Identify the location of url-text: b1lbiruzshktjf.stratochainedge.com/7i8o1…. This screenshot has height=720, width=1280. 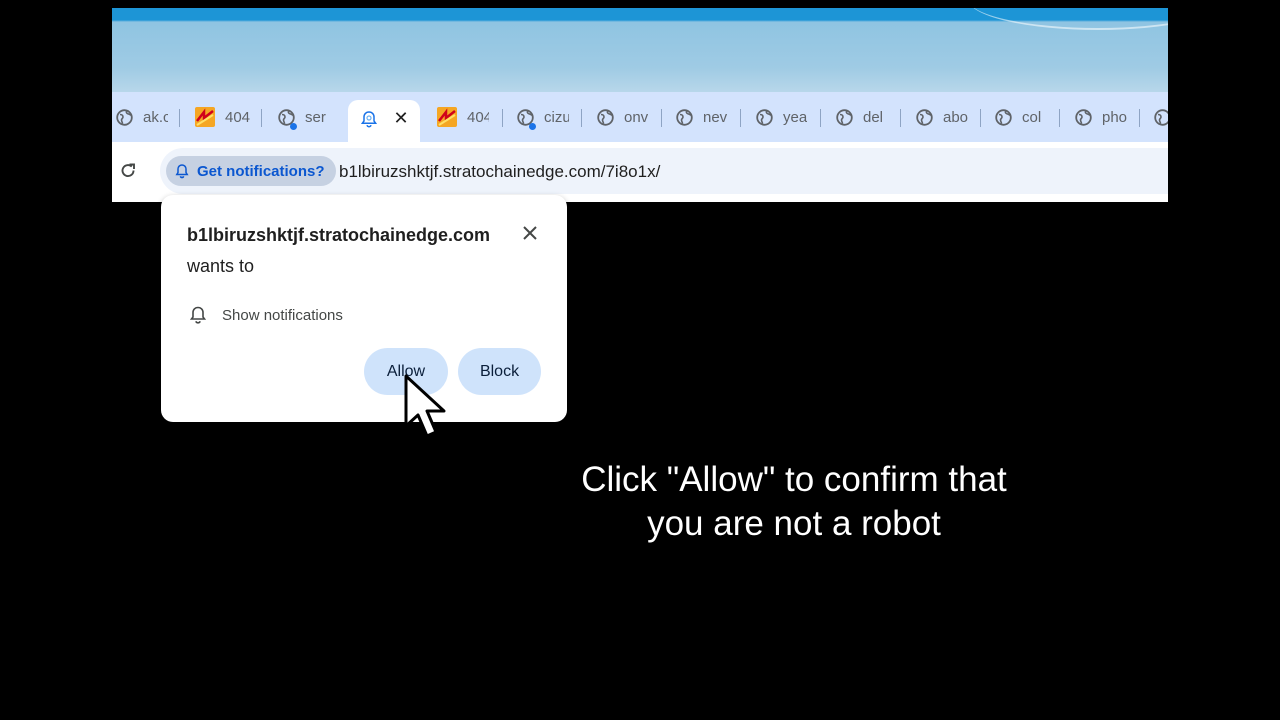
(499, 172).